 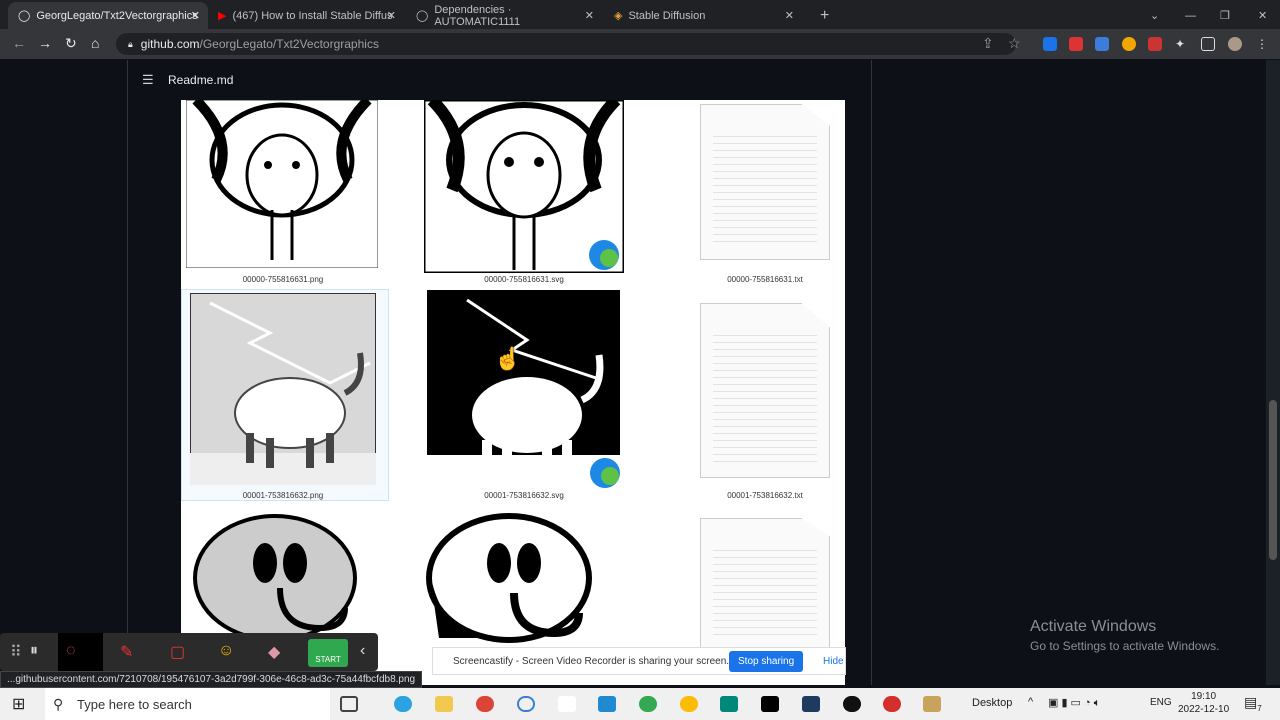 What do you see at coordinates (852, 704) in the screenshot?
I see `cursor-app-icon` at bounding box center [852, 704].